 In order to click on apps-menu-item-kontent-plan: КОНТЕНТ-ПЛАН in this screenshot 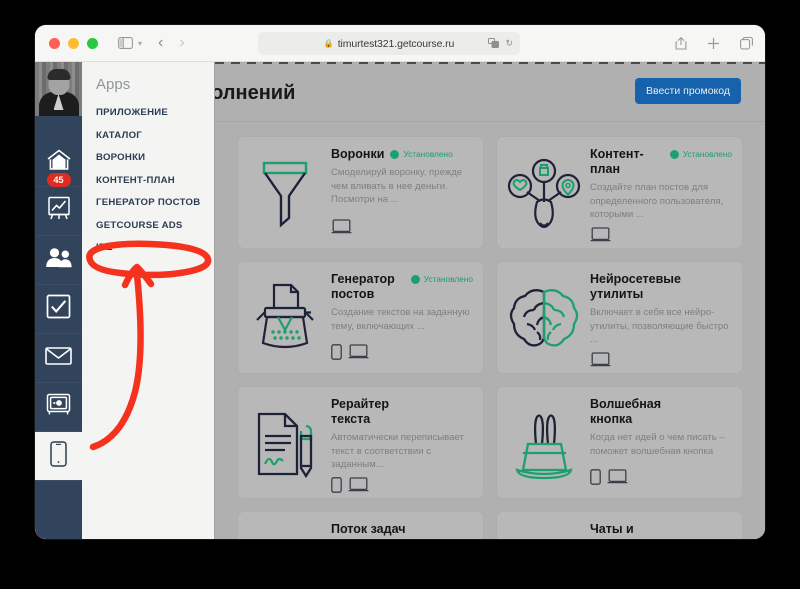, I will do `click(155, 180)`.